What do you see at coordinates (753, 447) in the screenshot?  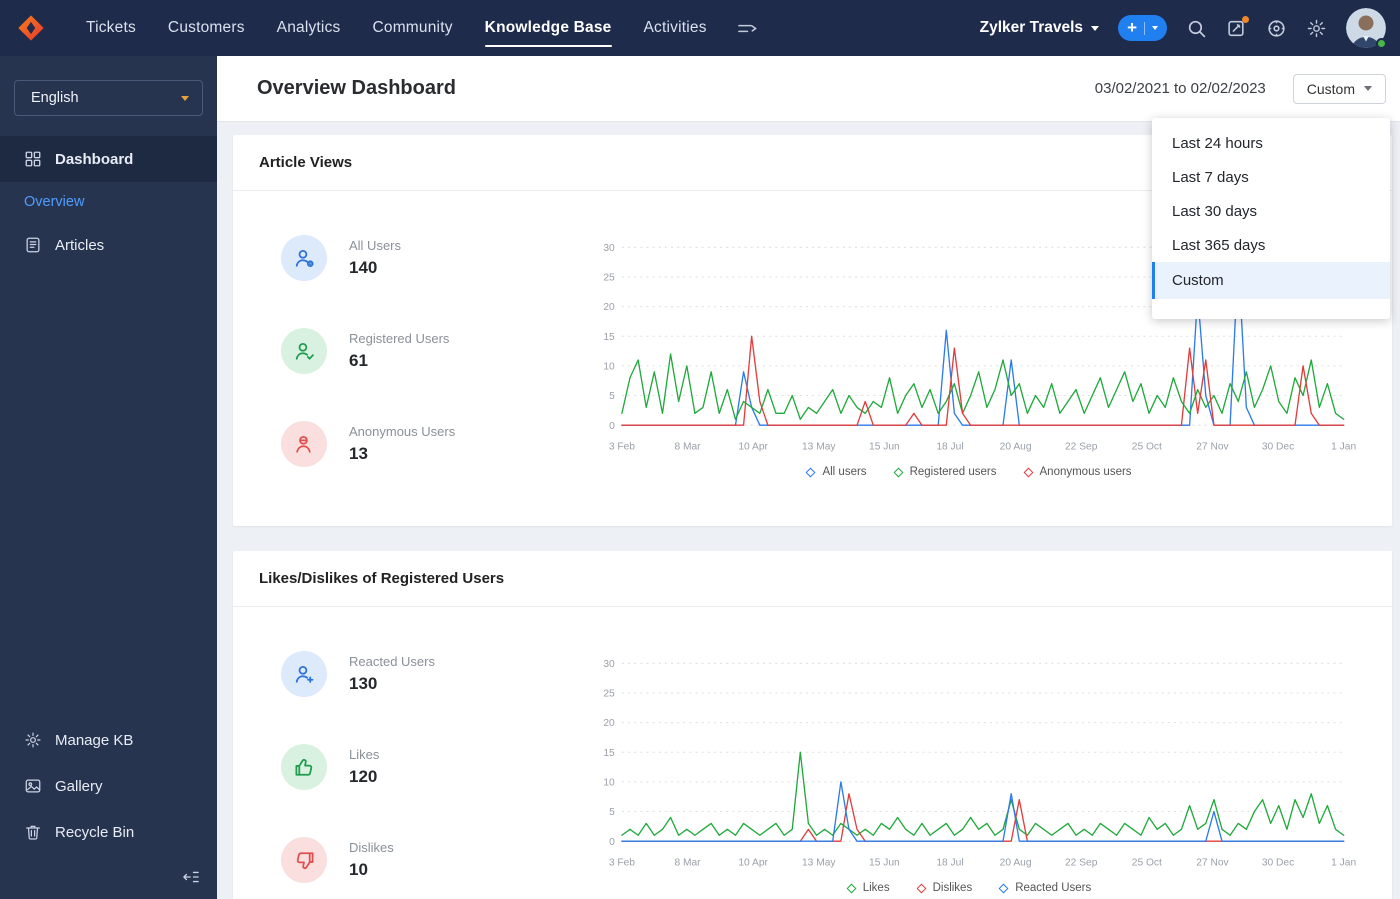 I see `svg-text: 10 Apr` at bounding box center [753, 447].